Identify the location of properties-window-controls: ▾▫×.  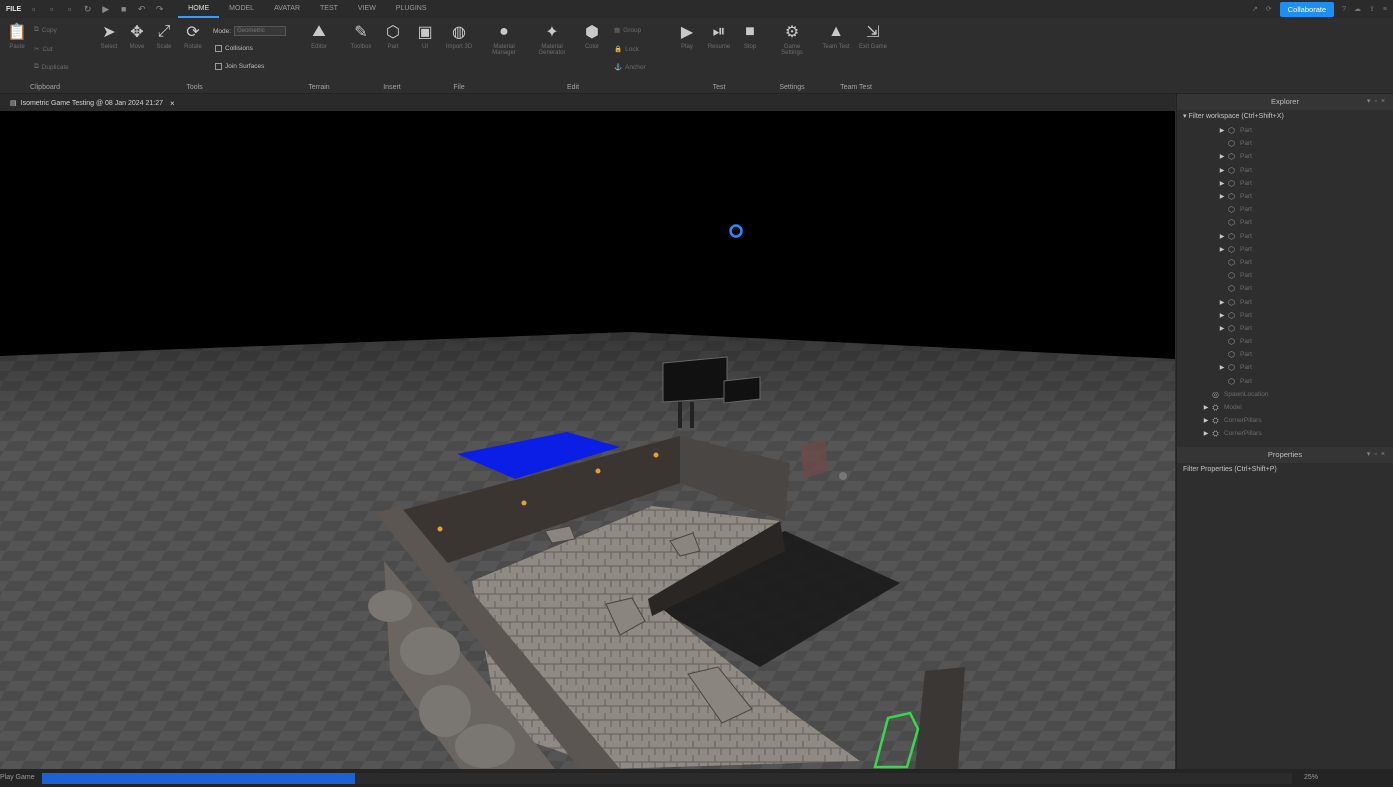
(1378, 455).